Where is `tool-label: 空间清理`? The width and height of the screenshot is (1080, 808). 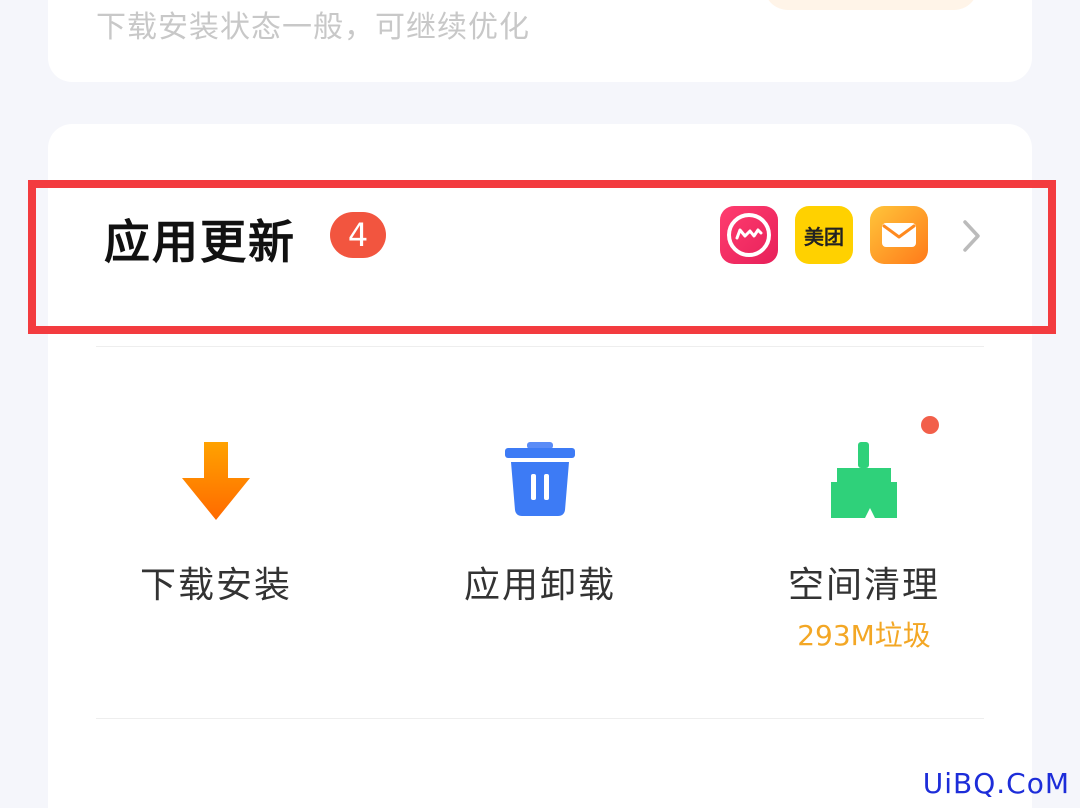
tool-label: 空间清理 is located at coordinates (863, 585).